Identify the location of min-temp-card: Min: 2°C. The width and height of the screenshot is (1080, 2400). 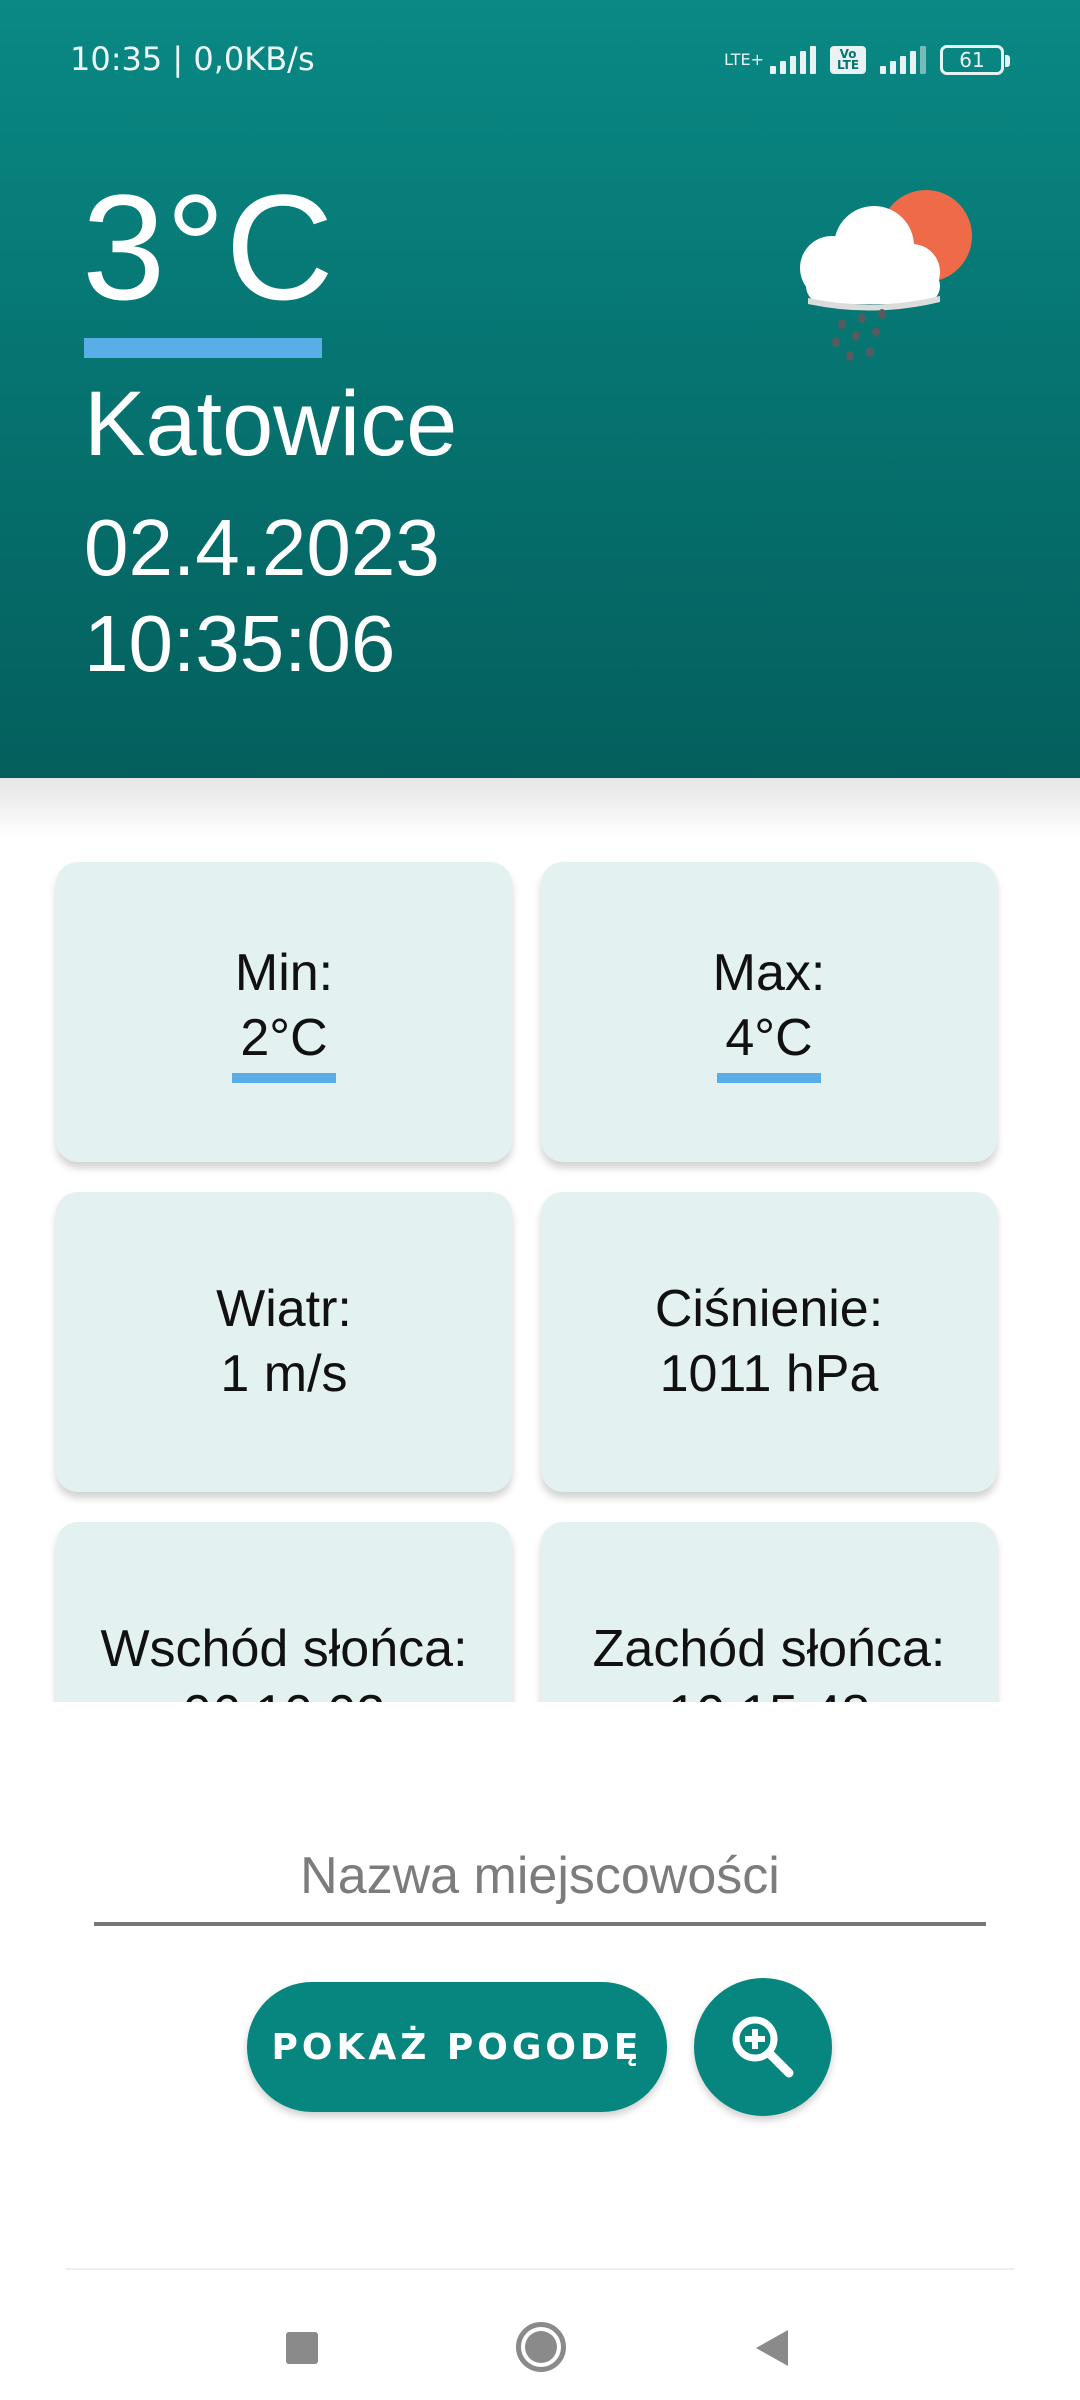
(284, 1012).